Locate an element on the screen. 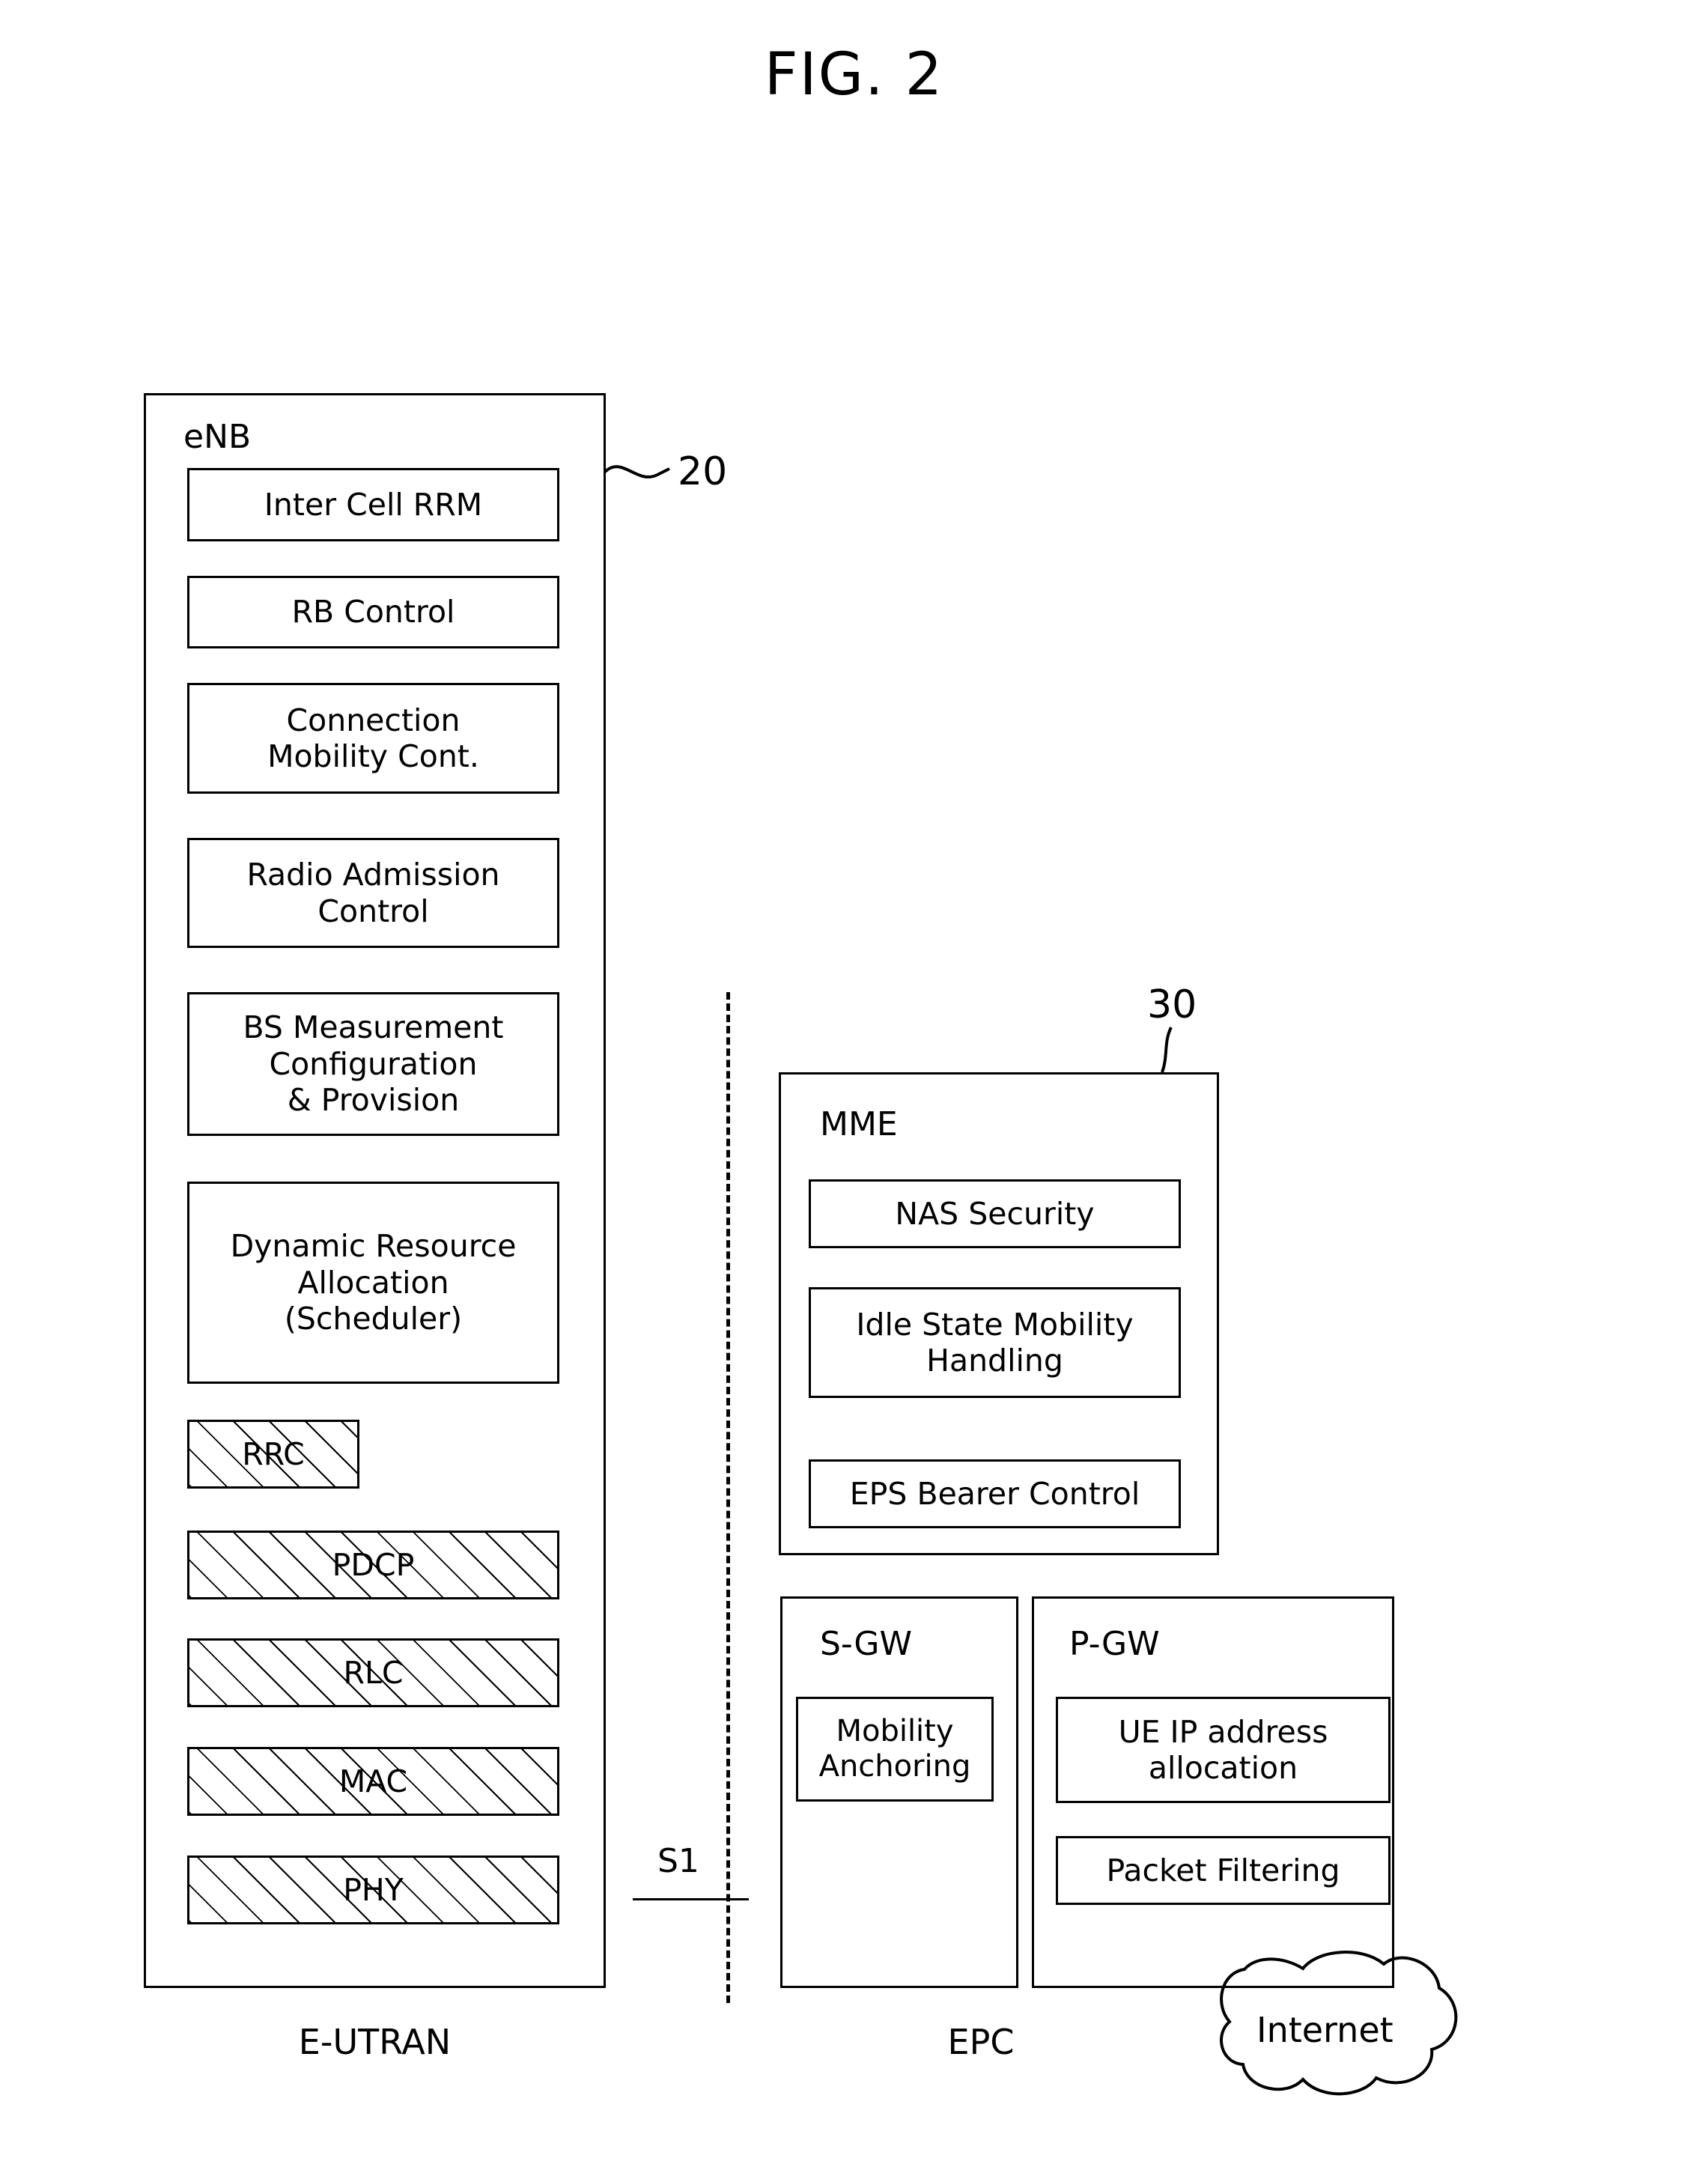 Image resolution: width=1708 pixels, height=2164 pixels. pgw-function-packet-filtering: Packet Filtering is located at coordinates (1223, 1870).